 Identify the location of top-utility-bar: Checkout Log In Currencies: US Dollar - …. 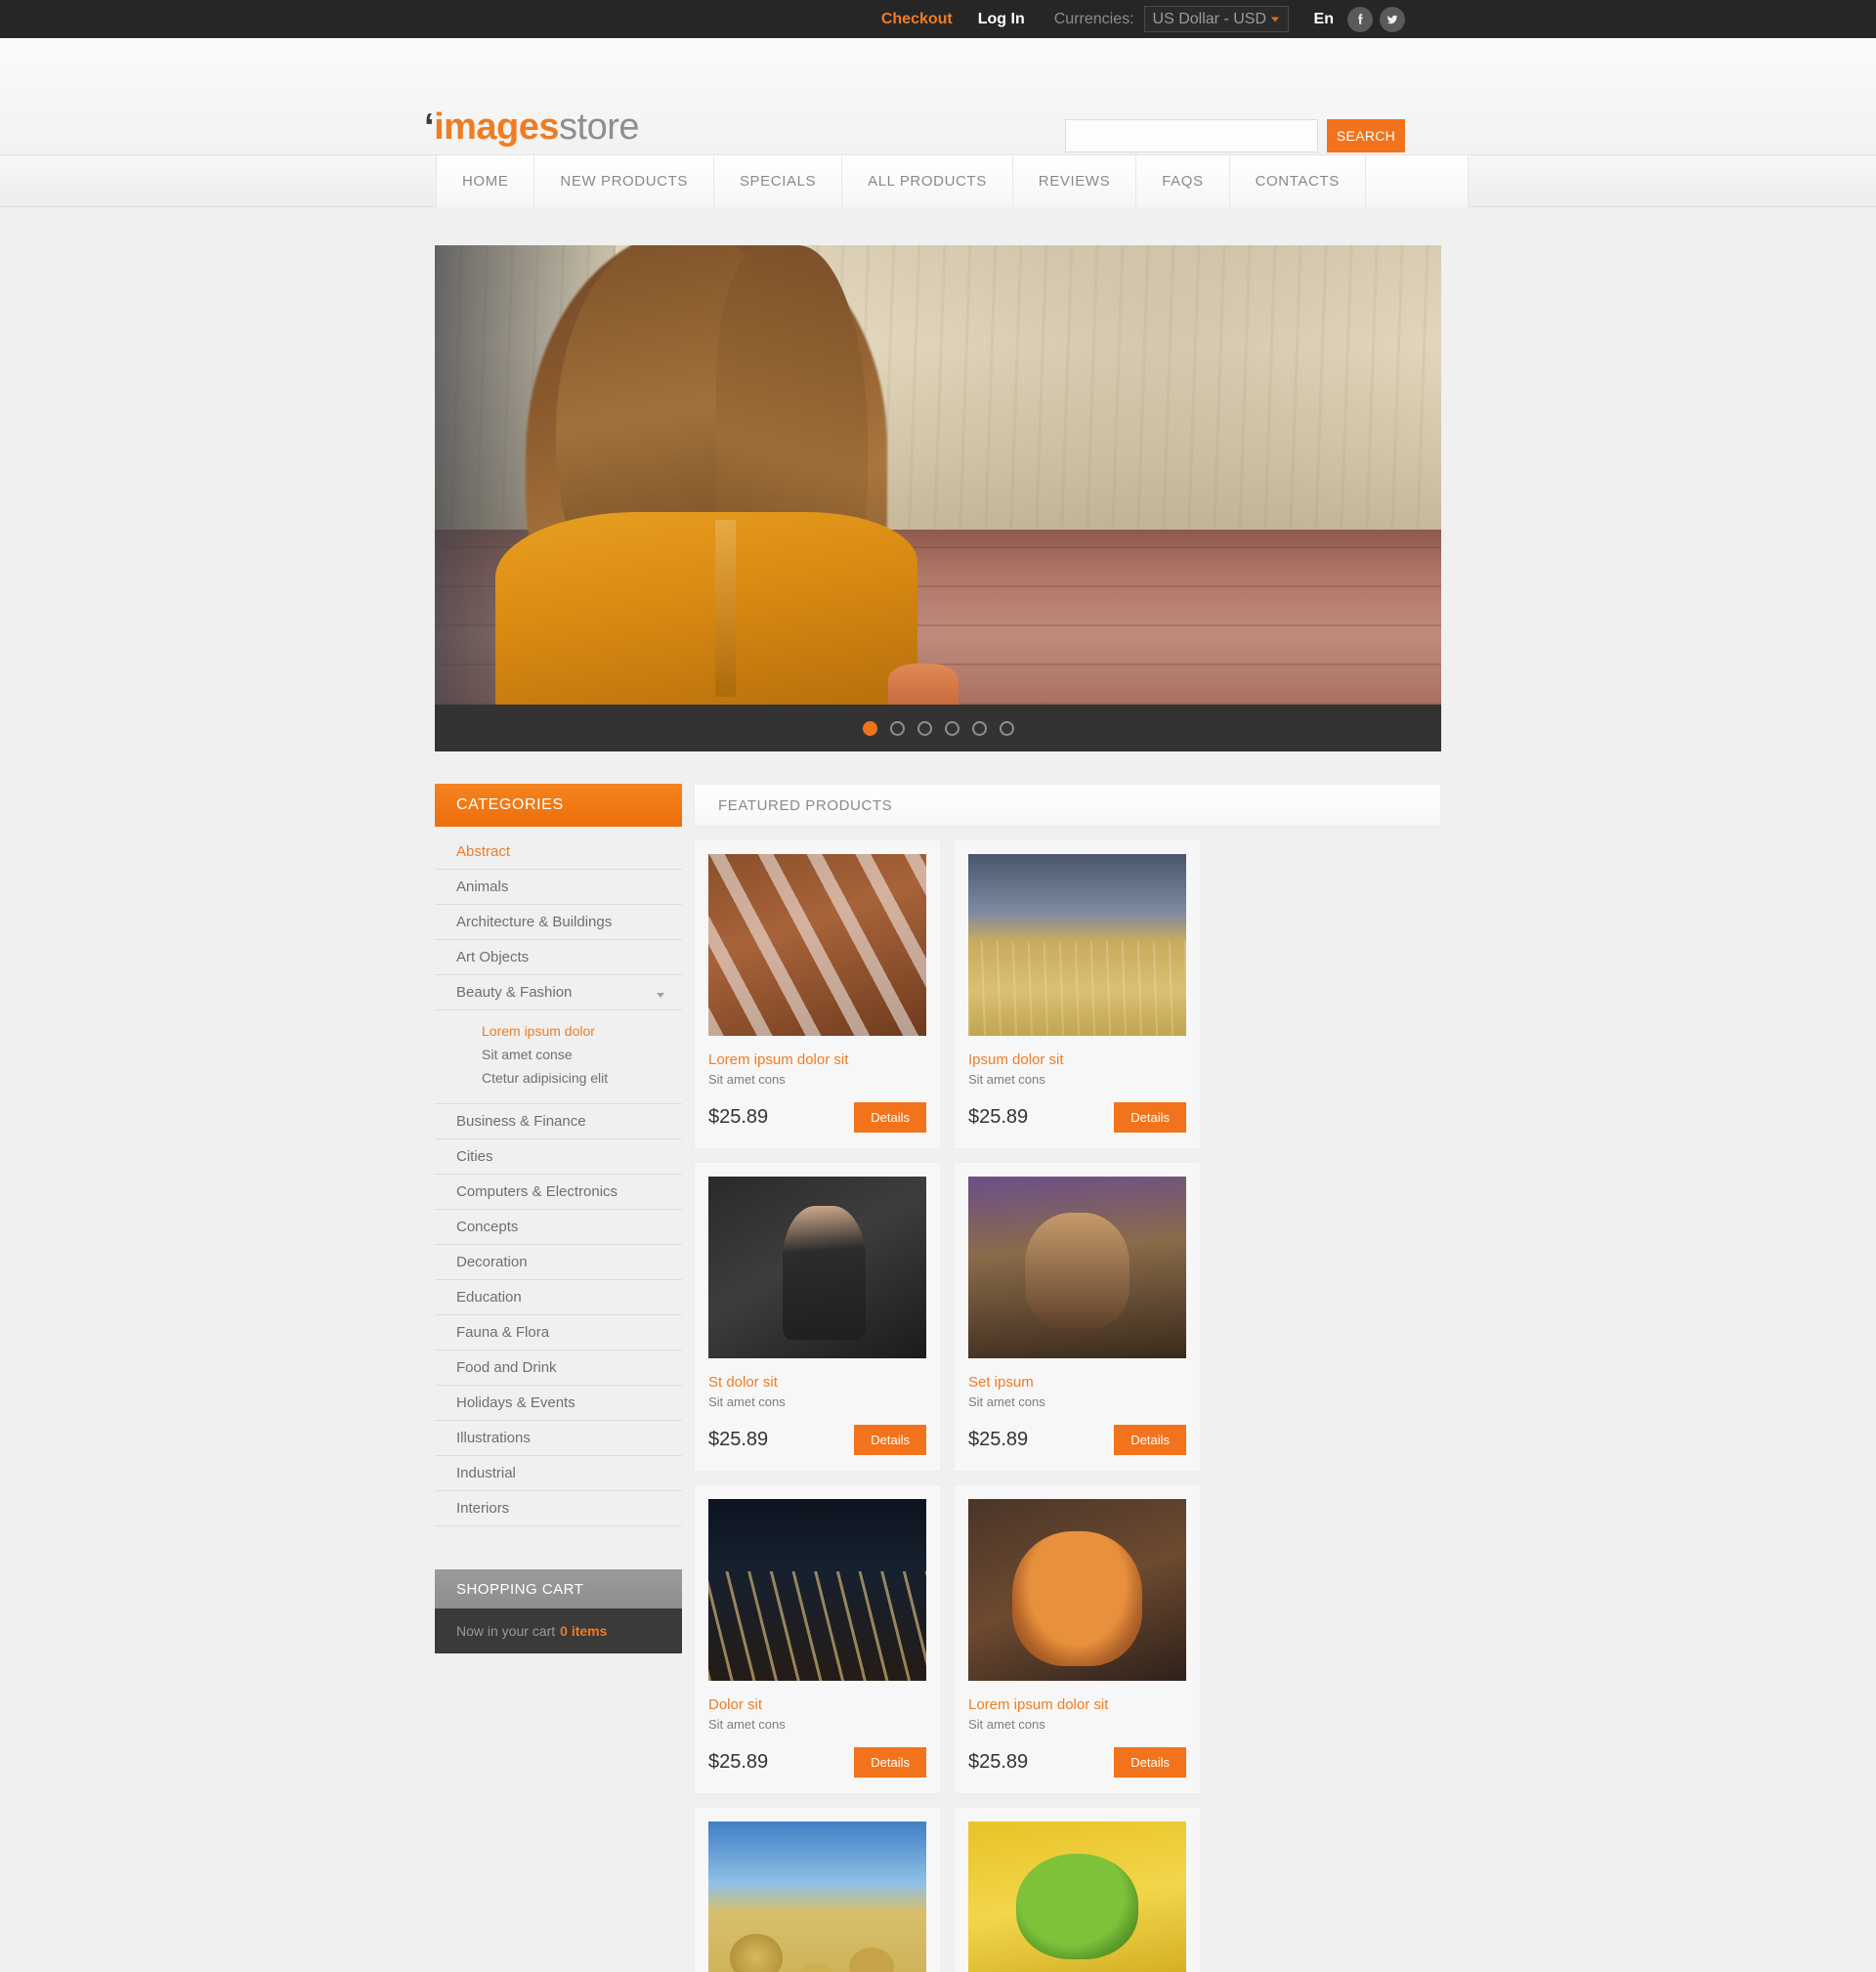
(938, 19).